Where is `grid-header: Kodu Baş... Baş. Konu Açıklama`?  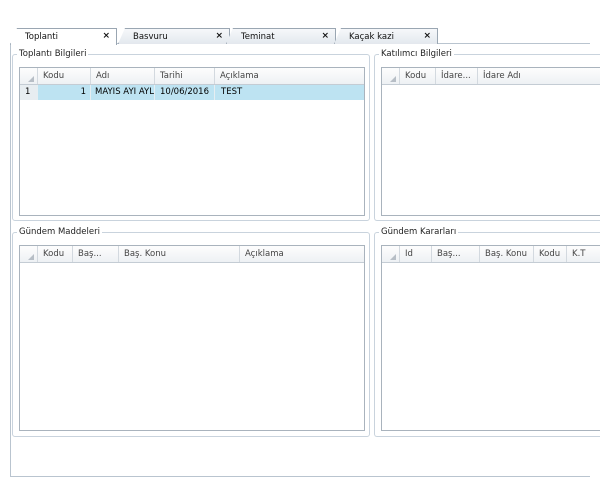 grid-header: Kodu Baş... Baş. Konu Açıklama is located at coordinates (192, 254).